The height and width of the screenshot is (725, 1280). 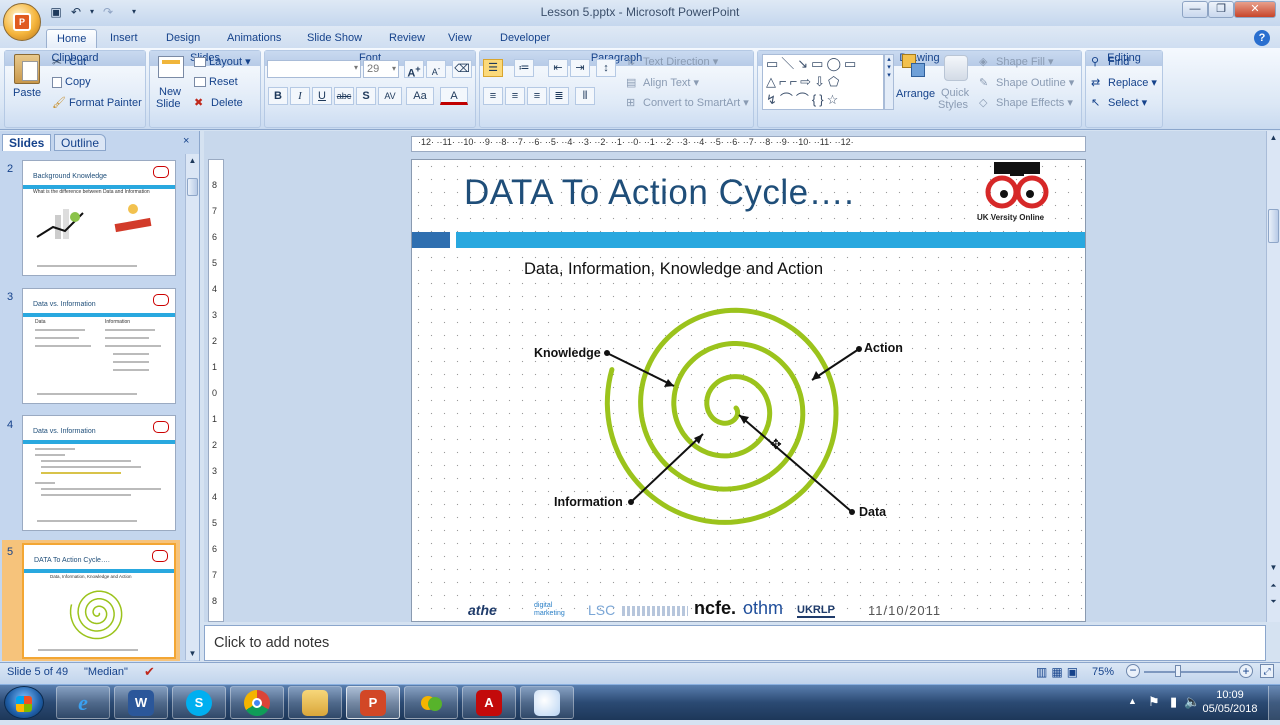 What do you see at coordinates (414, 70) in the screenshot?
I see `grow-font-button: A+` at bounding box center [414, 70].